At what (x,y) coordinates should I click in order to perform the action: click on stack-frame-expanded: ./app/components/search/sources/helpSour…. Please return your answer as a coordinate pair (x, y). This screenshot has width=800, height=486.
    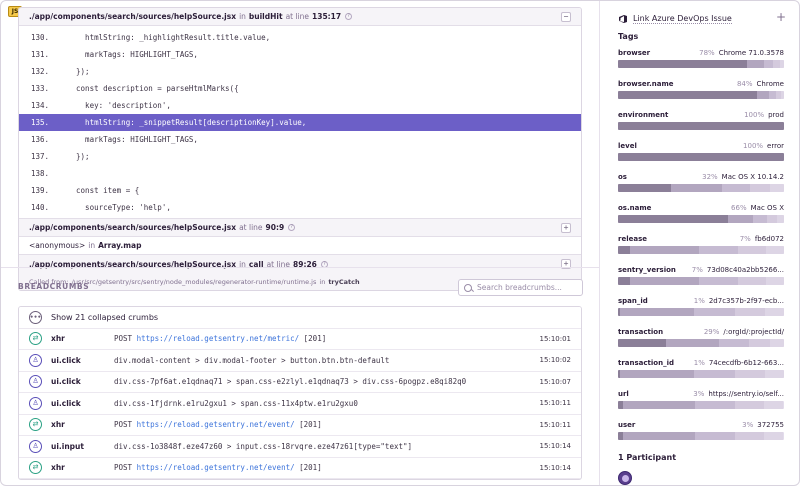
    Looking at the image, I should click on (300, 17).